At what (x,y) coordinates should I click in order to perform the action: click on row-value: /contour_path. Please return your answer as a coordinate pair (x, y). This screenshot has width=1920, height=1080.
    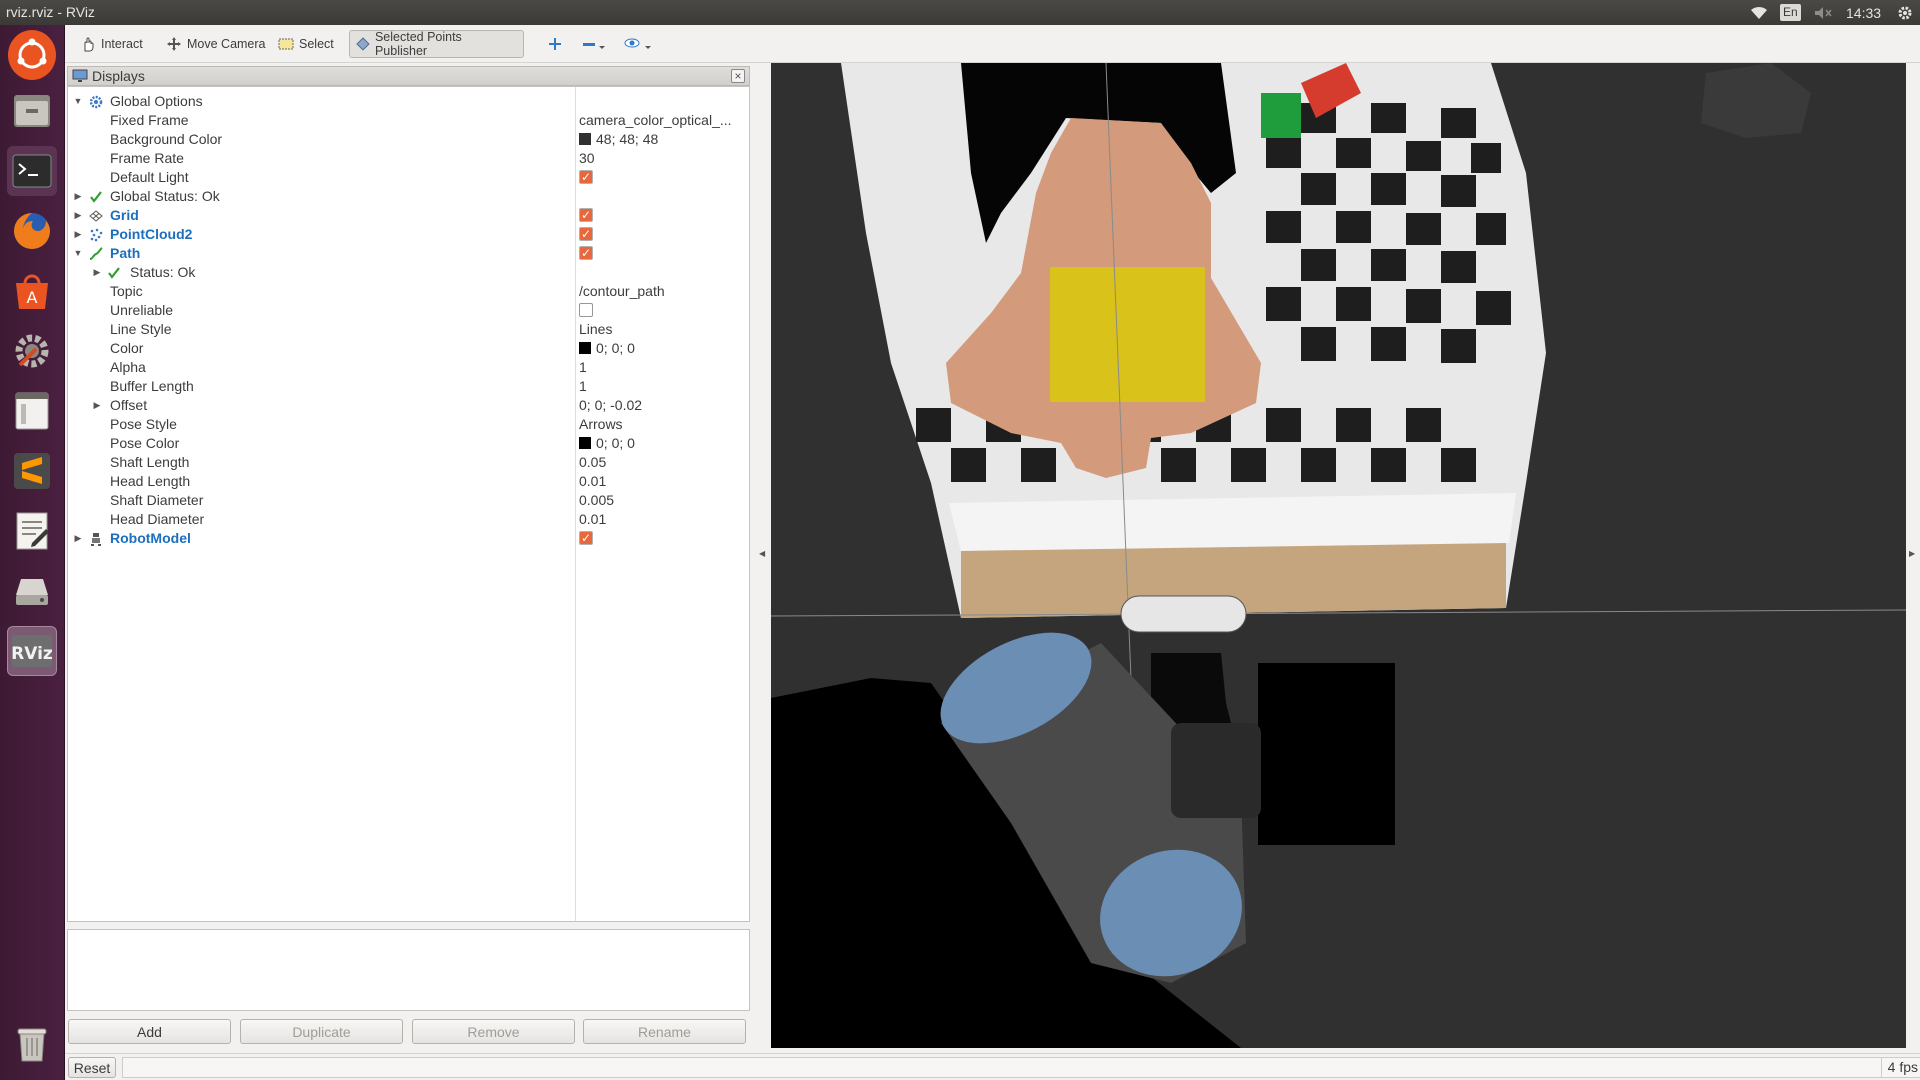
    Looking at the image, I should click on (664, 291).